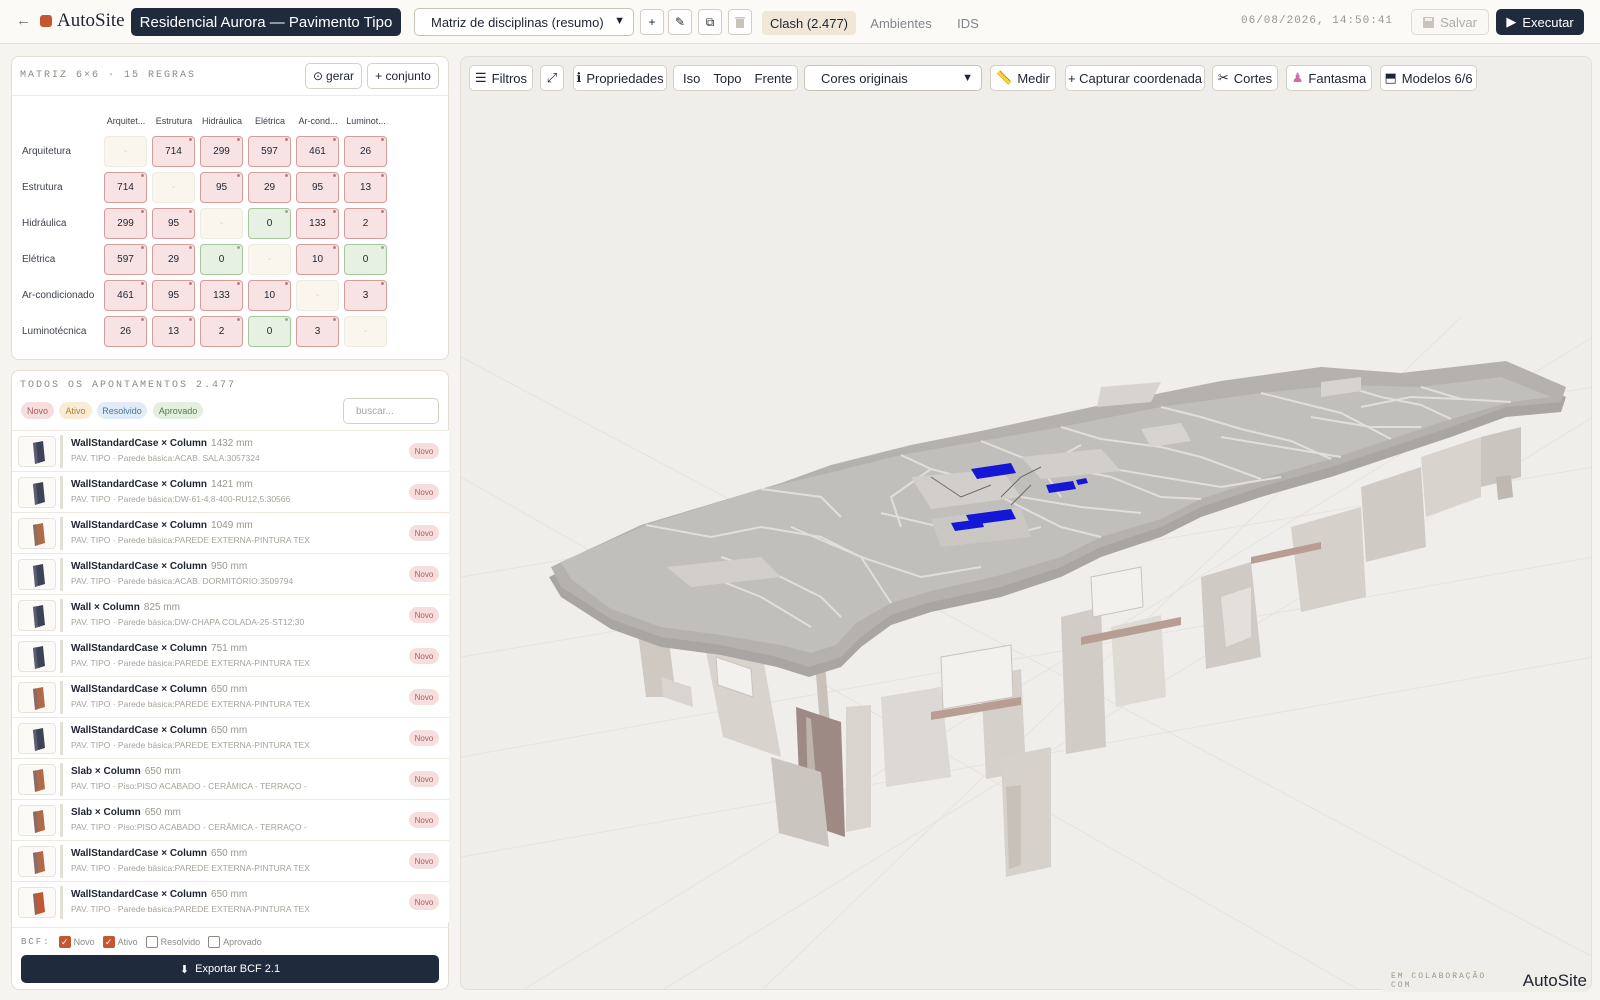 The width and height of the screenshot is (1600, 1000). What do you see at coordinates (1245, 78) in the screenshot?
I see `cuts-button: ✂ Cortes` at bounding box center [1245, 78].